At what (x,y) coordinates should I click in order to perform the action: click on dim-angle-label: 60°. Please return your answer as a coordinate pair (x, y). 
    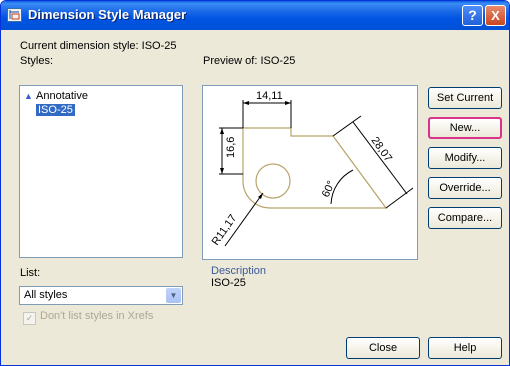
    Looking at the image, I should click on (329, 189).